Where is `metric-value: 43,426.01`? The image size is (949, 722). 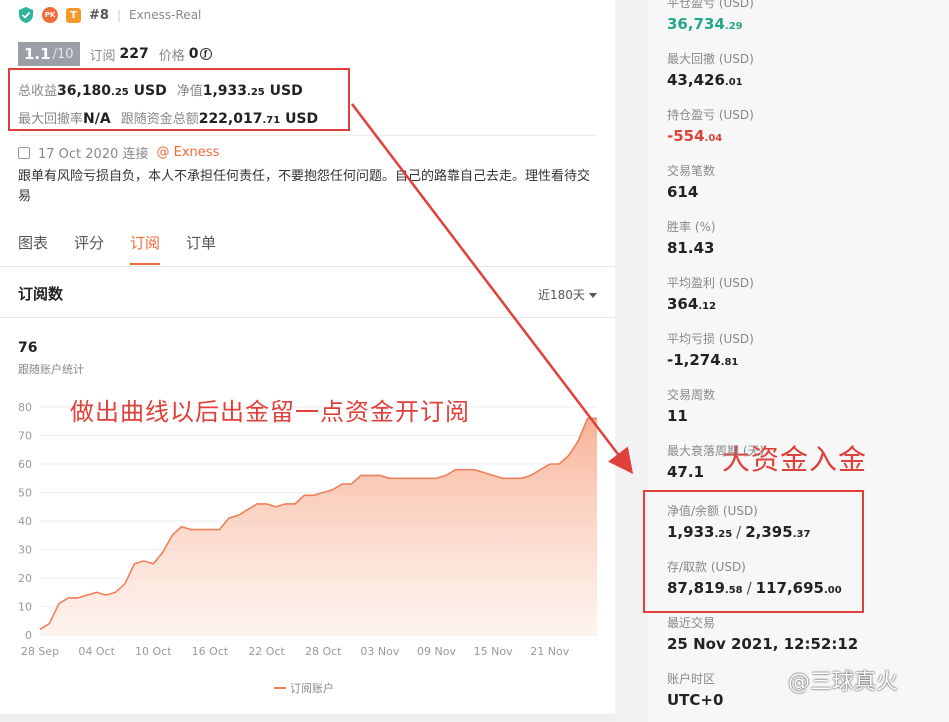 metric-value: 43,426.01 is located at coordinates (705, 80).